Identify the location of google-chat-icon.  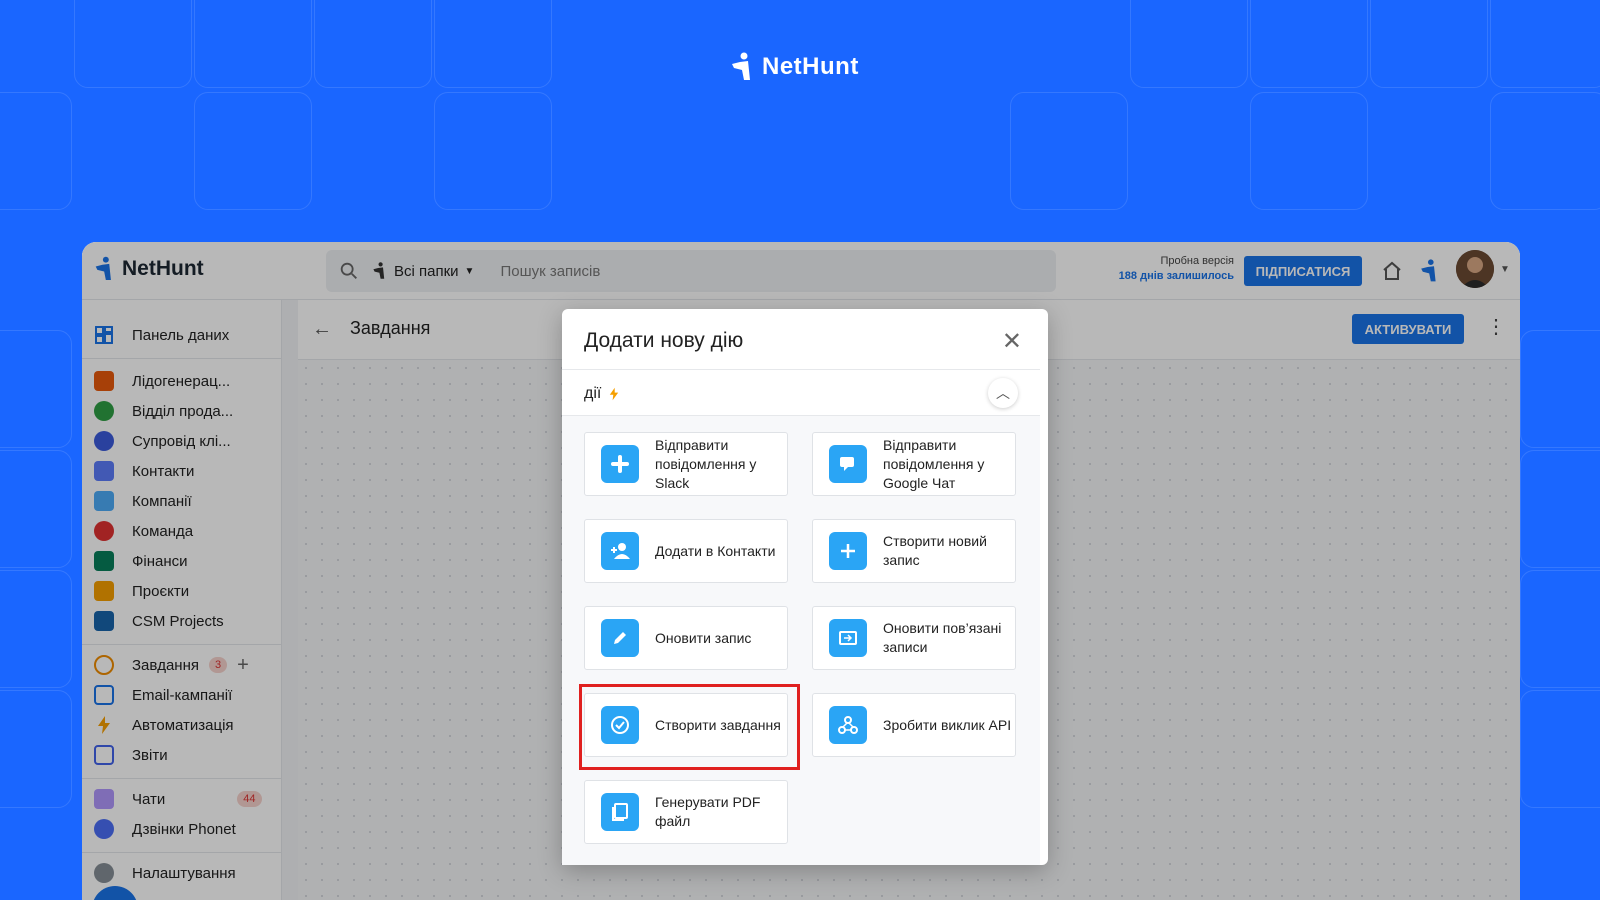
(848, 464).